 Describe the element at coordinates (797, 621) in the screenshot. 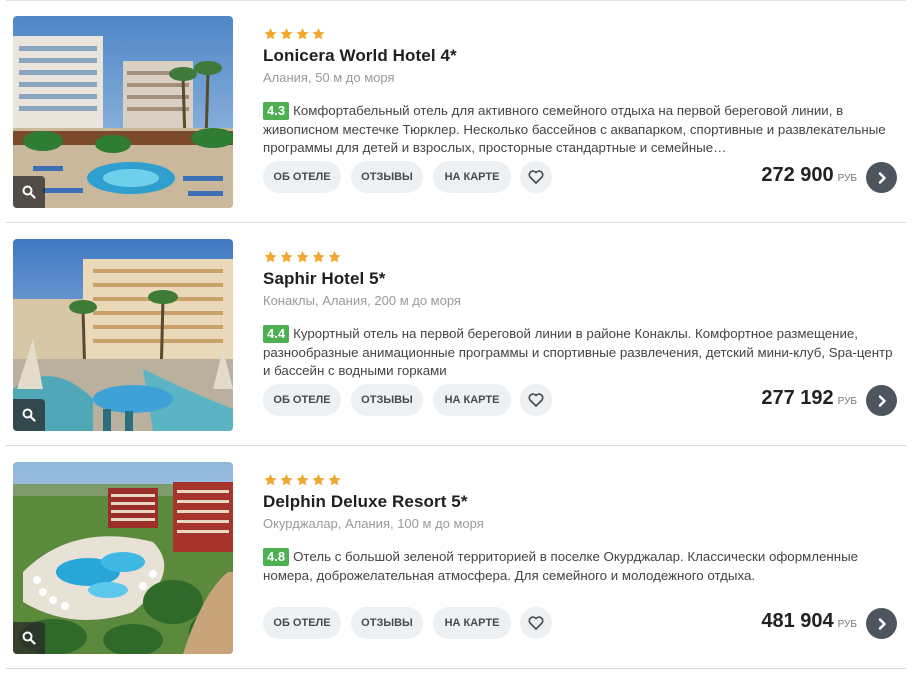

I see `price-amount: 481 904` at that location.